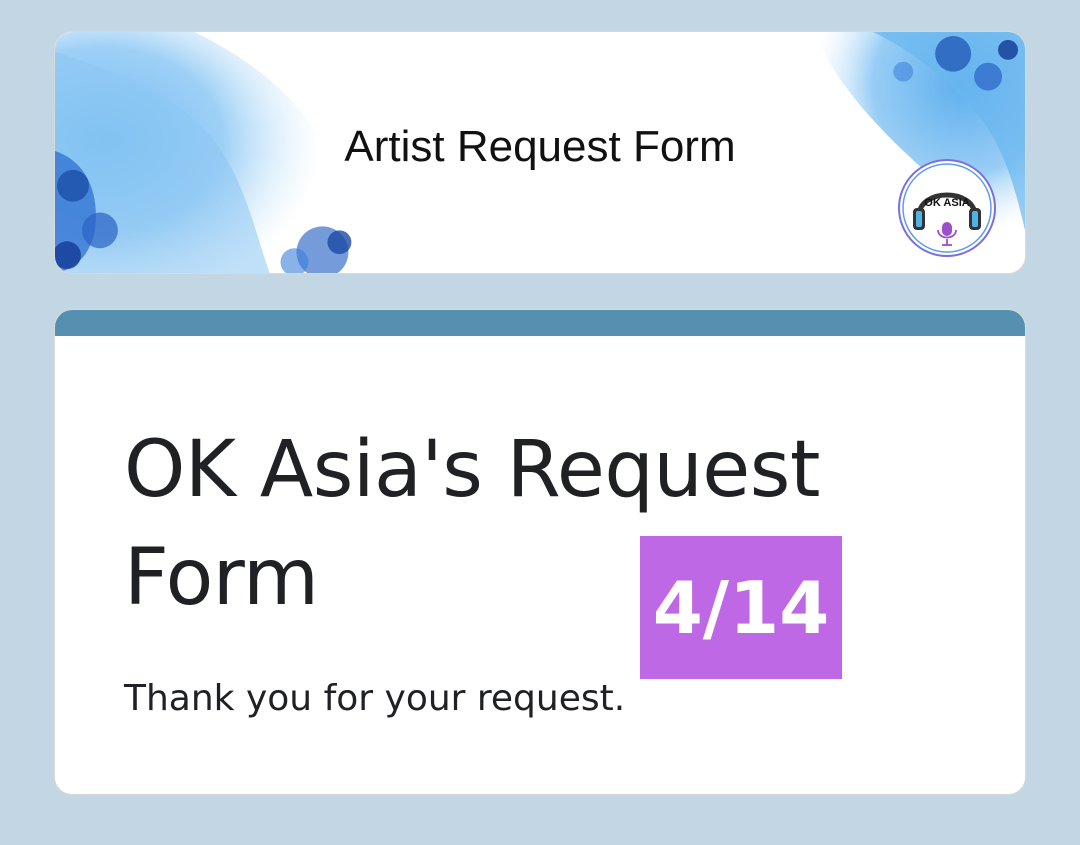 The height and width of the screenshot is (845, 1080). Describe the element at coordinates (741, 607) in the screenshot. I see `date-badge: 4/14` at that location.